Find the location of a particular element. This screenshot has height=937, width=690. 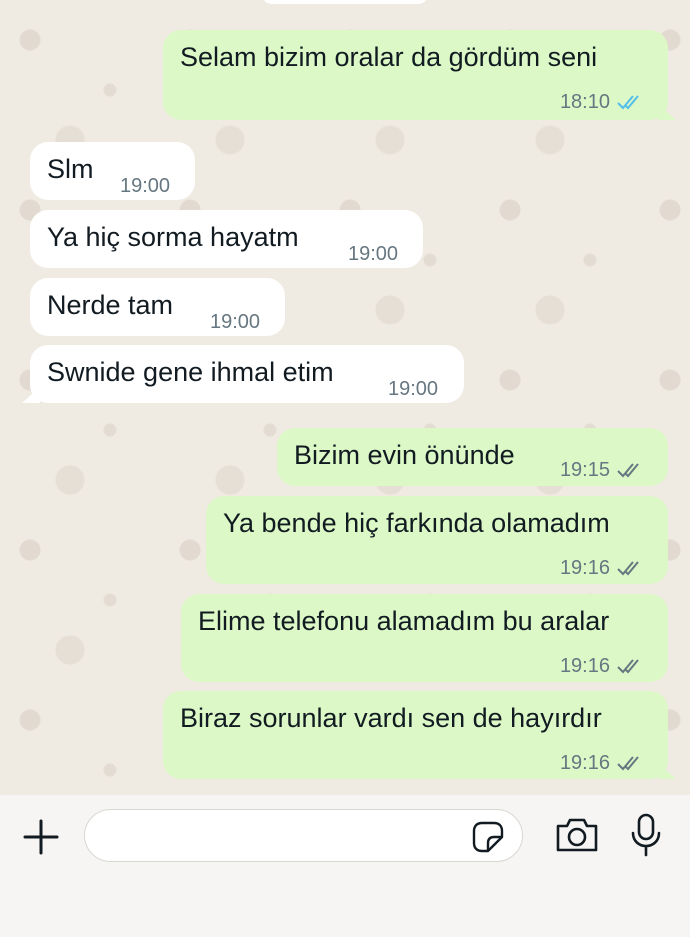

message-text: Swnide gene ihmal etim is located at coordinates (190, 372).